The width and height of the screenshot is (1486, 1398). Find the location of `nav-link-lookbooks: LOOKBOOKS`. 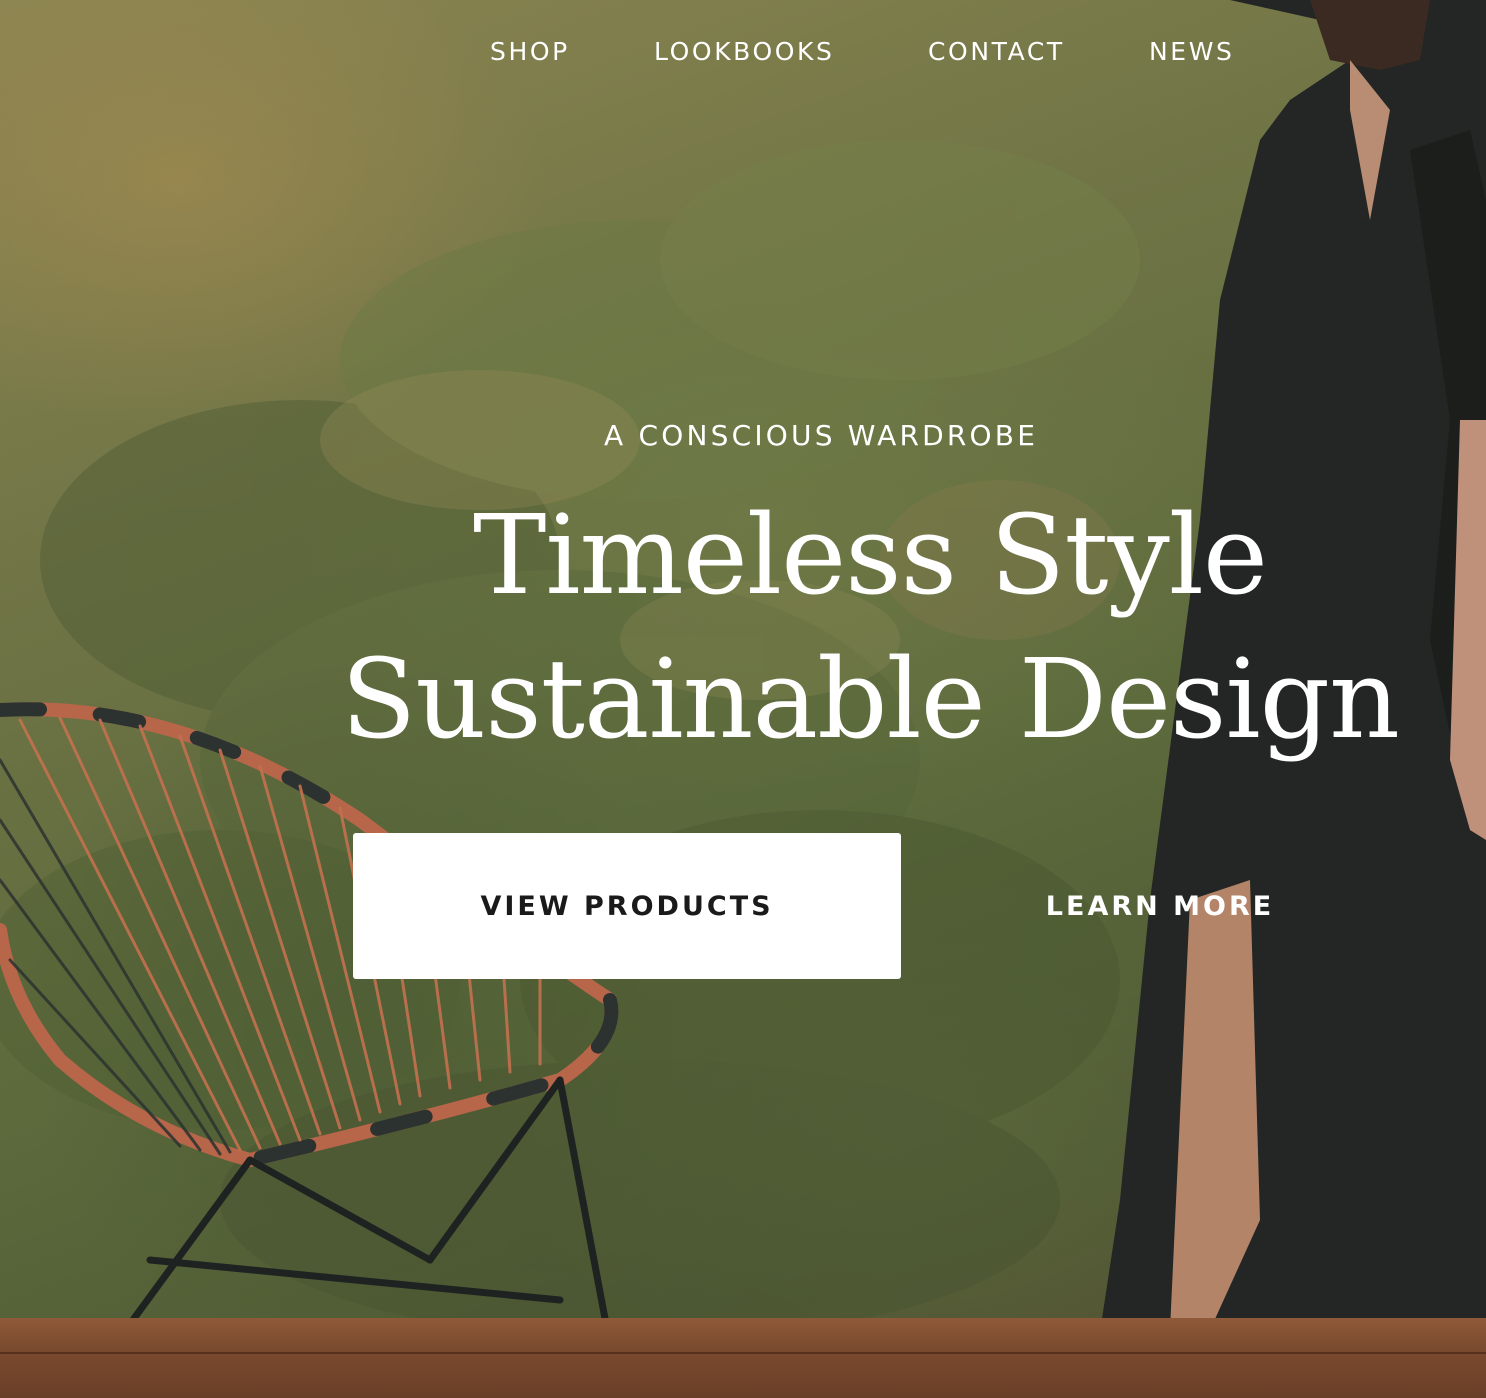

nav-link-lookbooks: LOOKBOOKS is located at coordinates (744, 52).